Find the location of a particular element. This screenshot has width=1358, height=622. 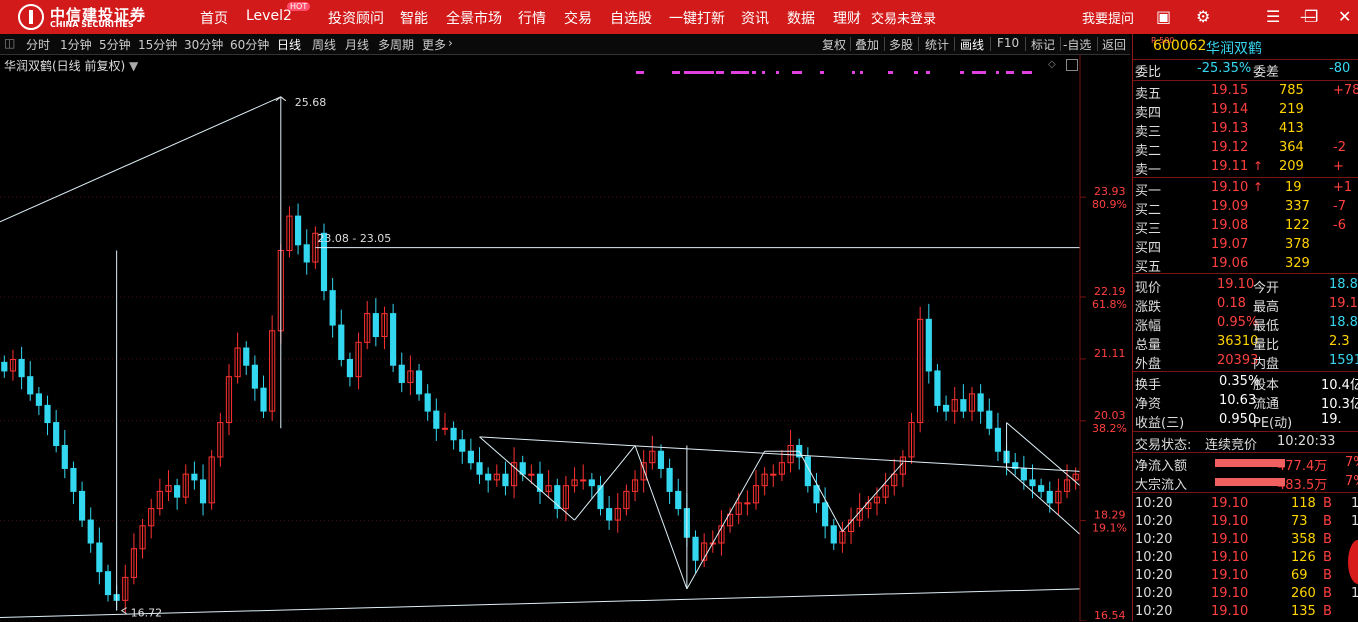

trendline-upper-left is located at coordinates (141, 159).